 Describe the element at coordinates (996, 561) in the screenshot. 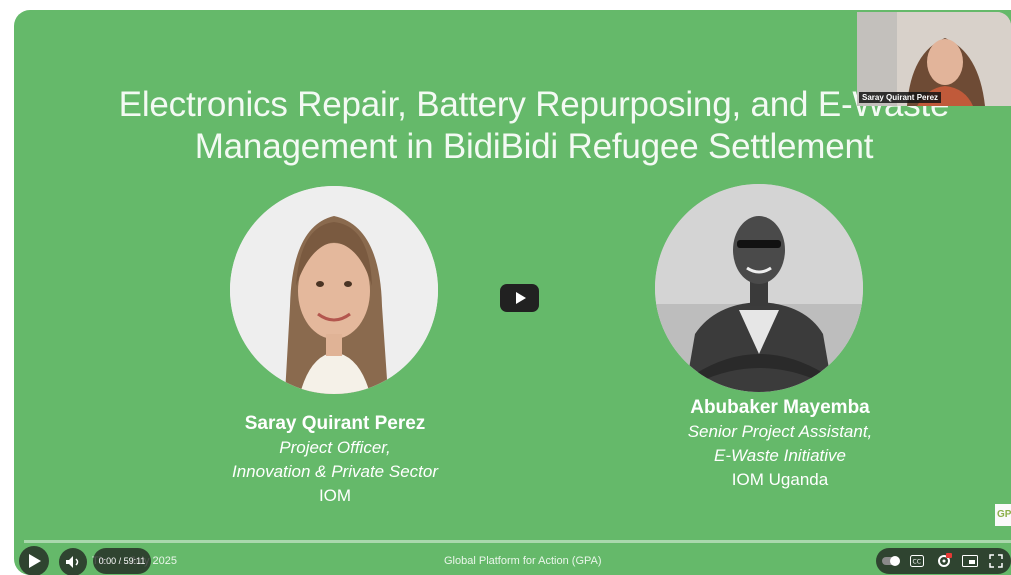

I see `fullscreen-icon` at that location.